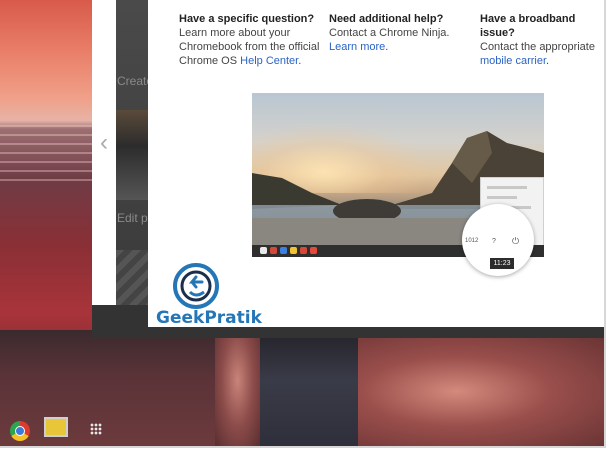  I want to click on wallpaper-water-channel, so click(310, 391).